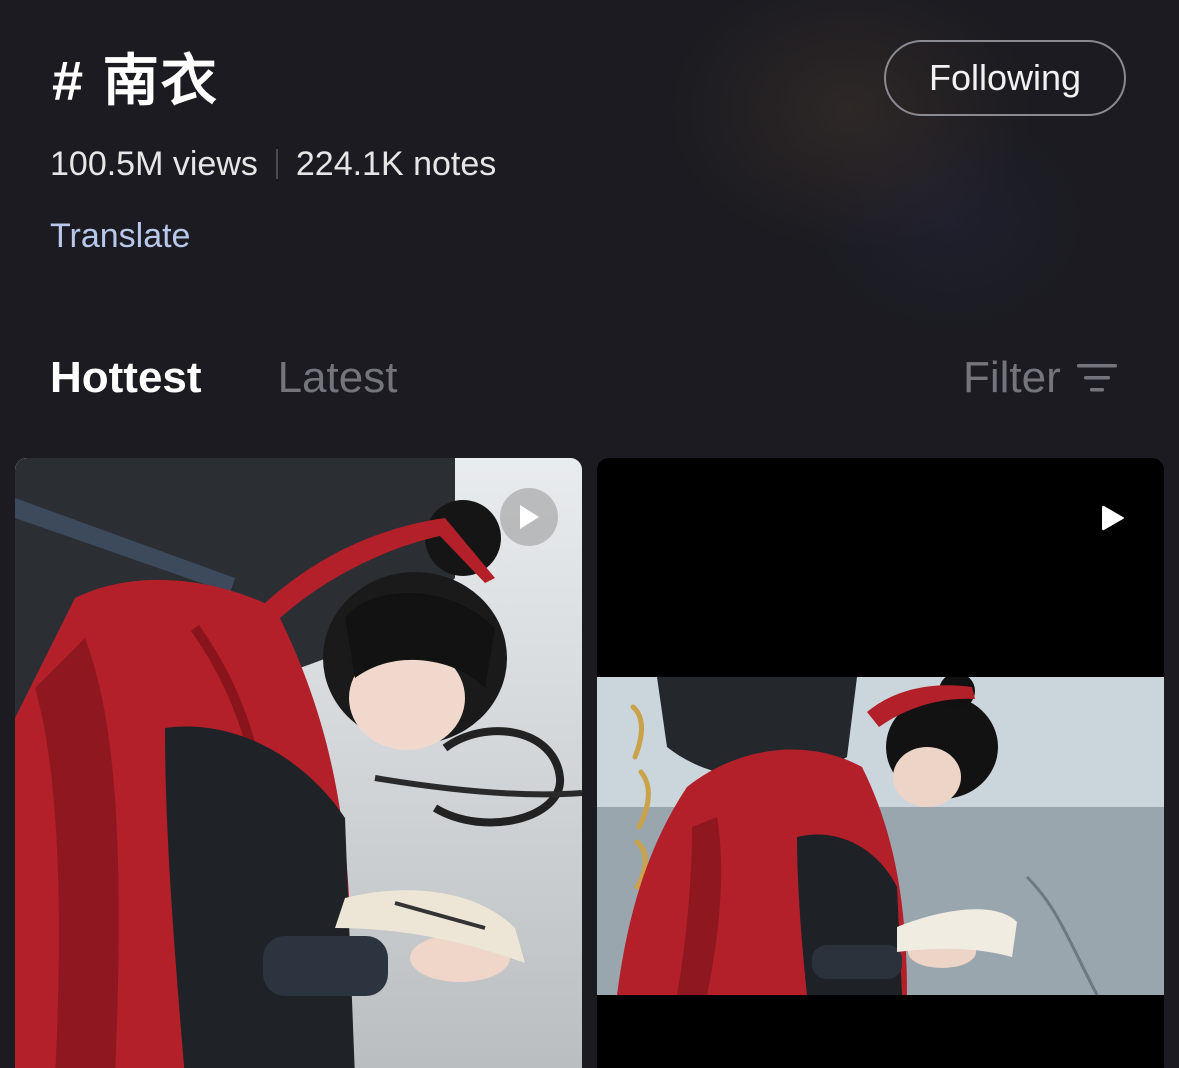 The height and width of the screenshot is (1068, 1179). Describe the element at coordinates (1012, 377) in the screenshot. I see `filter-label: Filter` at that location.